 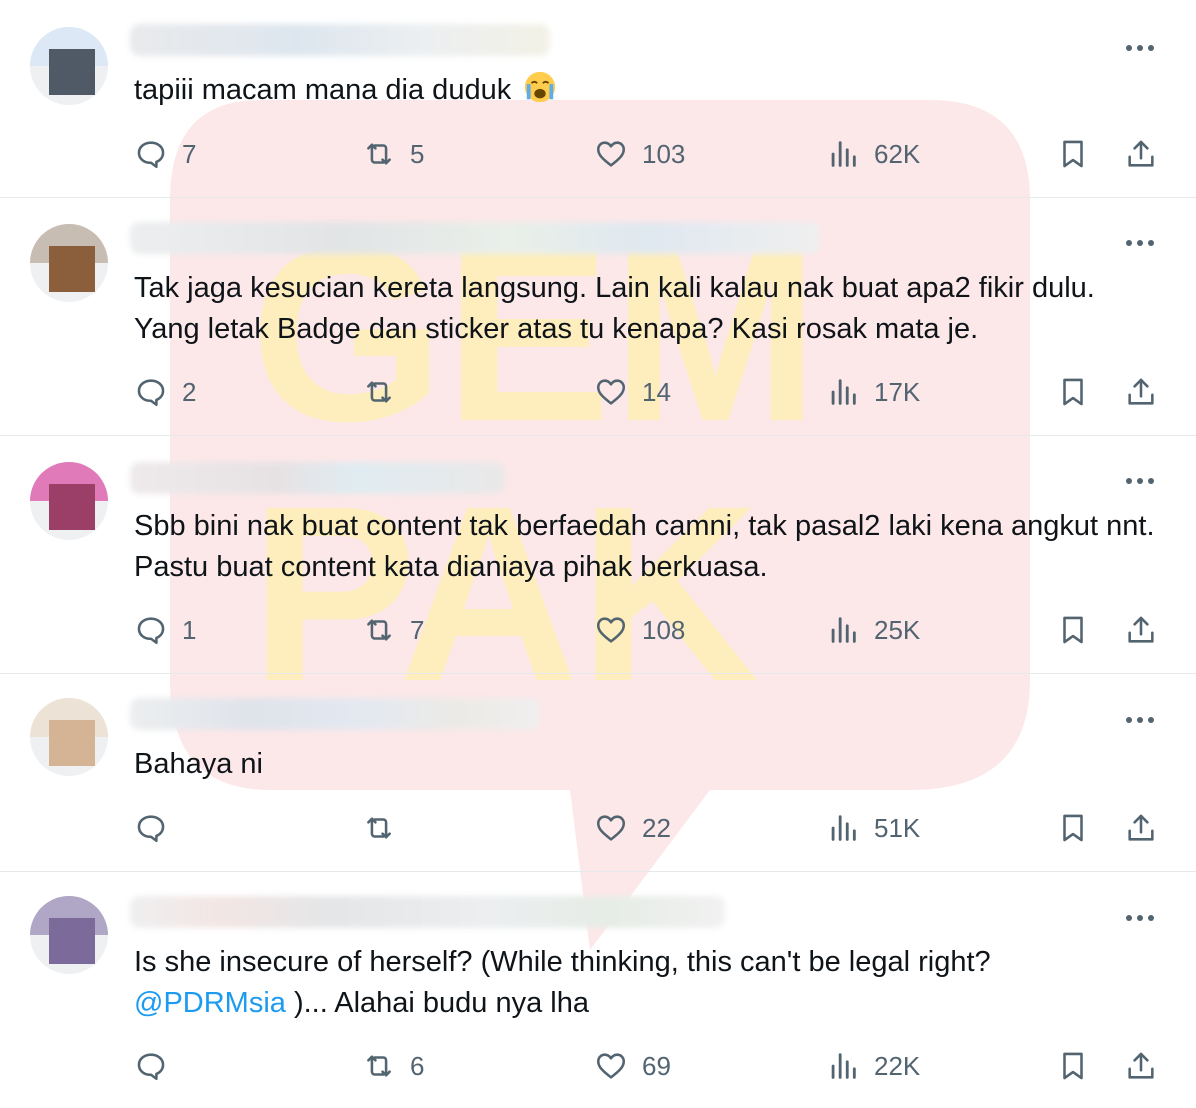 I want to click on reply-count: 1, so click(x=189, y=629).